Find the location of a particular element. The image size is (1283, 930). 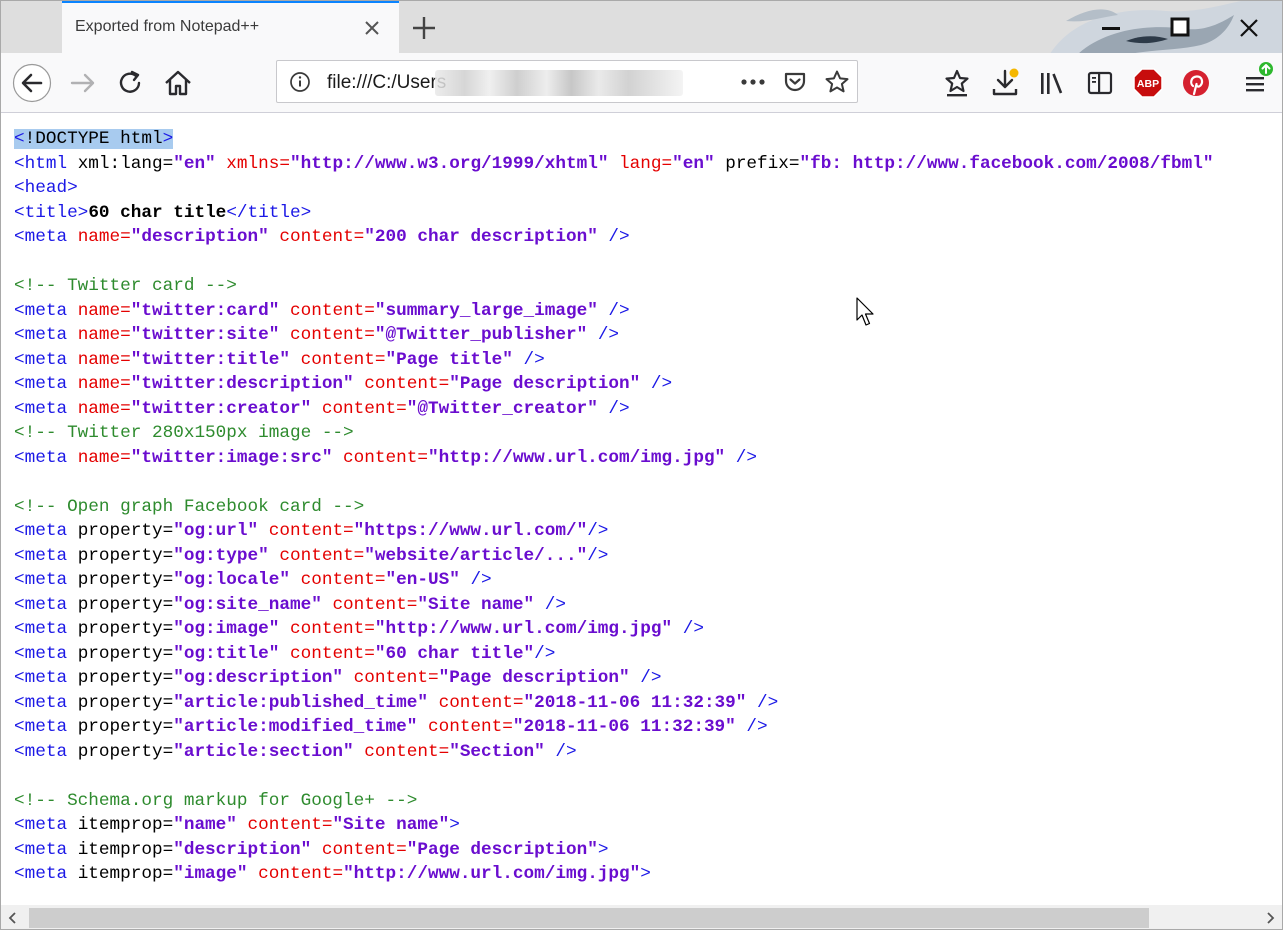

scroll-left-icon is located at coordinates (13, 918).